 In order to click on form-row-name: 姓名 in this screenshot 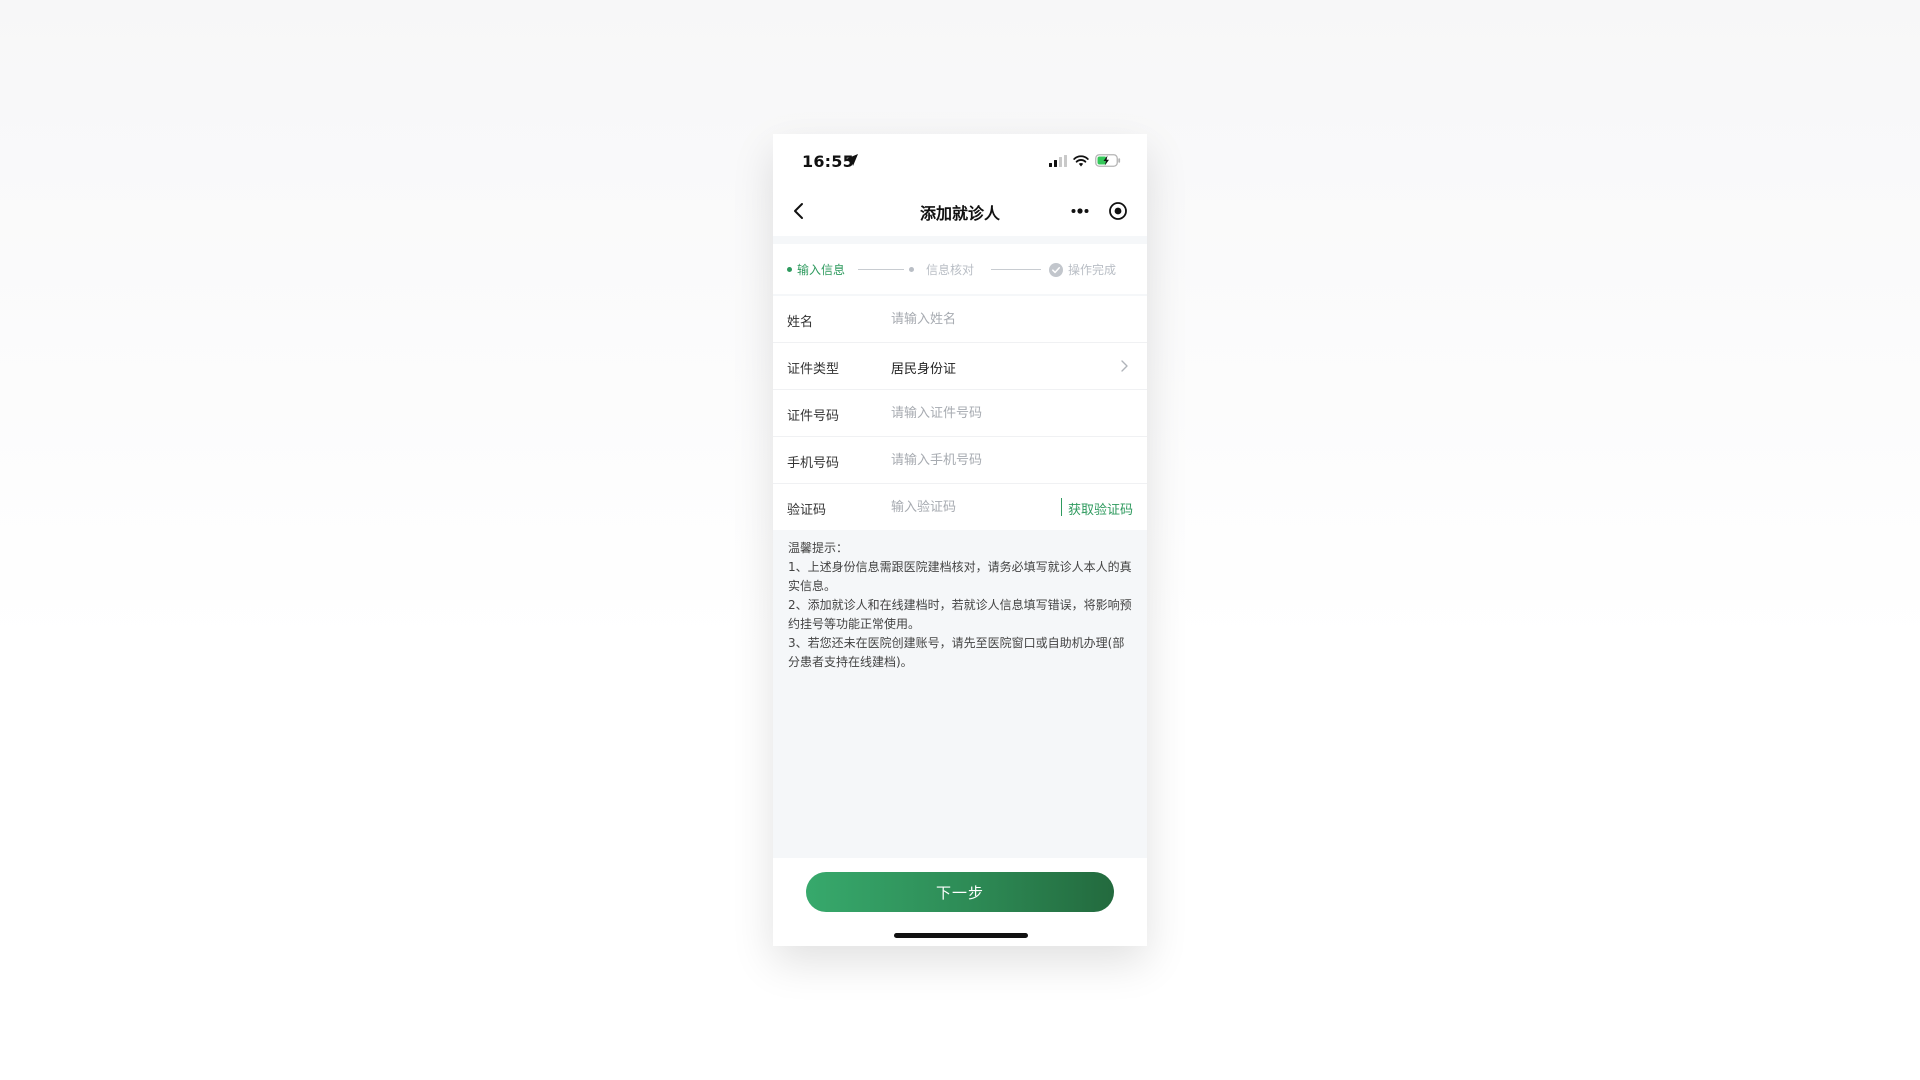, I will do `click(960, 319)`.